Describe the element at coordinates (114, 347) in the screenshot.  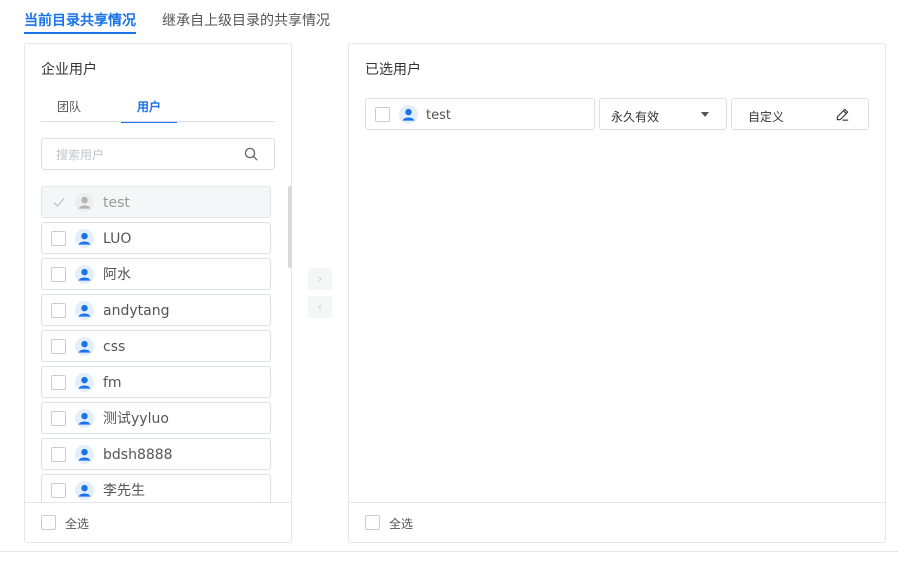
I see `user-name: css` at that location.